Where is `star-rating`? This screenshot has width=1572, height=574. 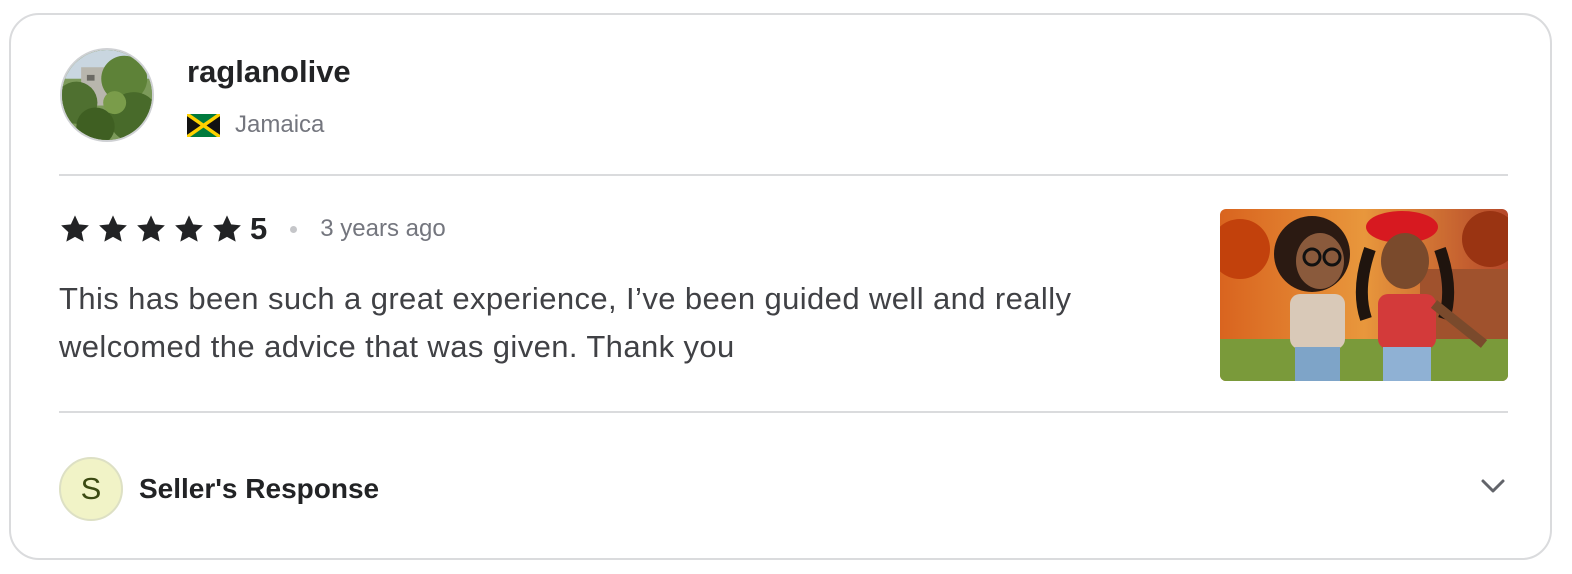 star-rating is located at coordinates (154, 229).